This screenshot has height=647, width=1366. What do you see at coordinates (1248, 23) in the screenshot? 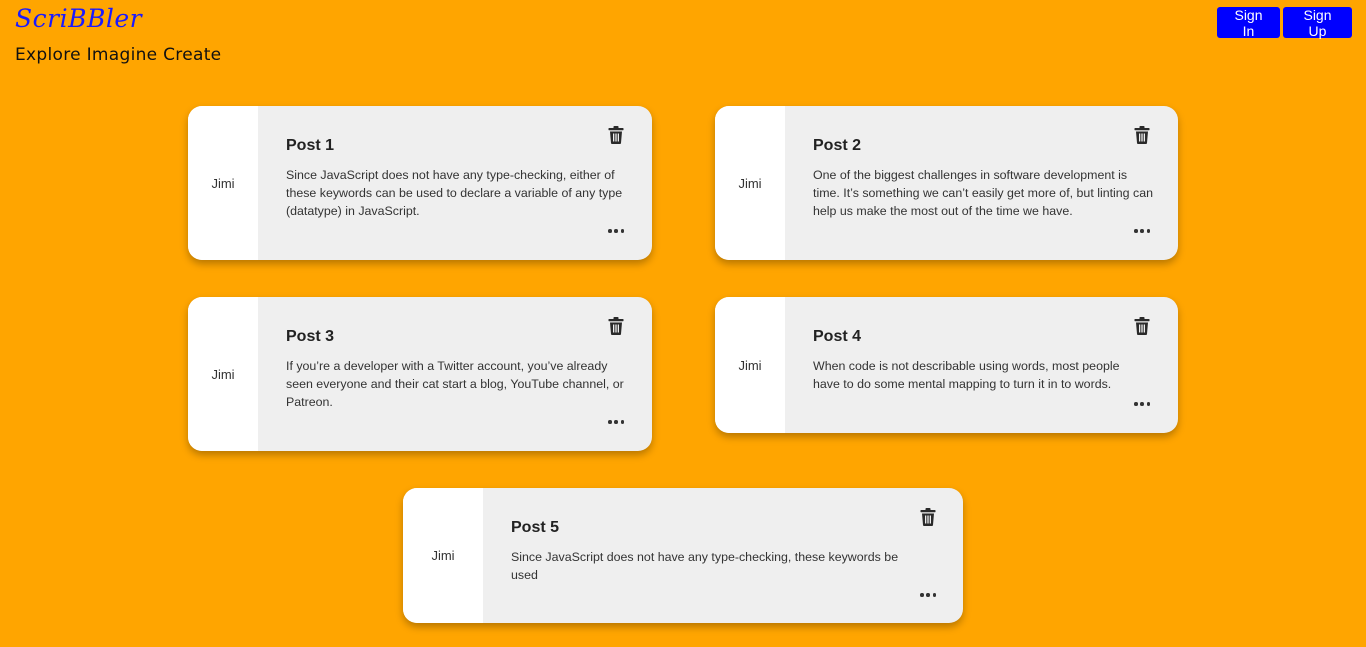
I see `sign-in-button: Sign In` at bounding box center [1248, 23].